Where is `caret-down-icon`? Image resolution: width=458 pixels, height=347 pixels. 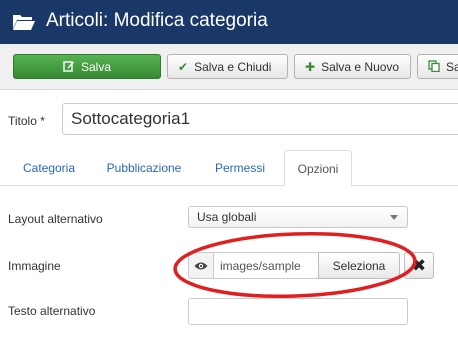
caret-down-icon is located at coordinates (394, 217).